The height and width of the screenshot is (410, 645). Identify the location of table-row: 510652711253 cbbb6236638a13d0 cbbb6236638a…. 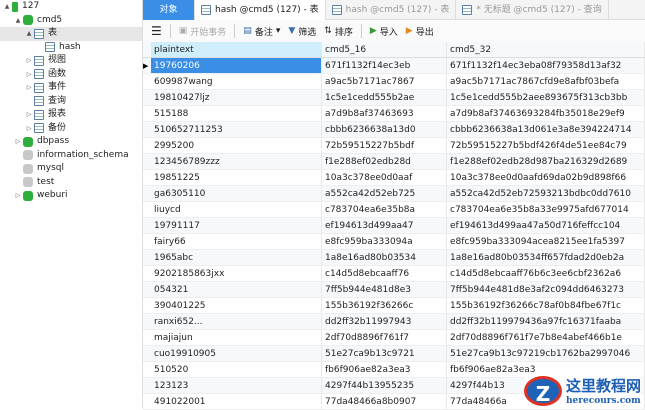
(394, 130).